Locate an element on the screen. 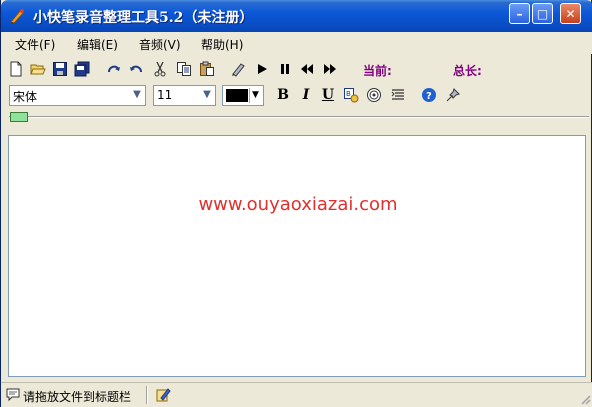 Image resolution: width=592 pixels, height=407 pixels. help-icon: ? is located at coordinates (429, 95).